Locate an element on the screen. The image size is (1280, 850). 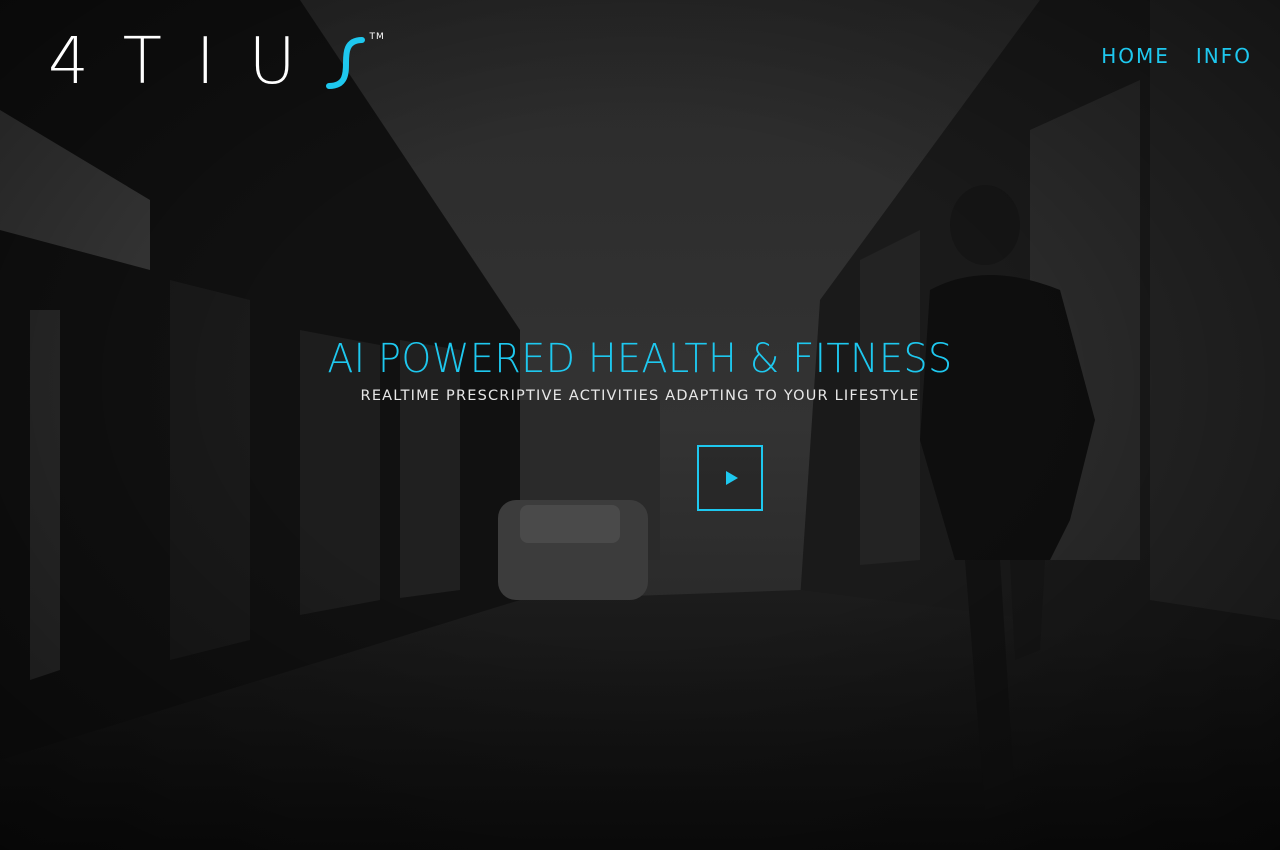
logo-wordmark: 4TIU is located at coordinates (189, 62).